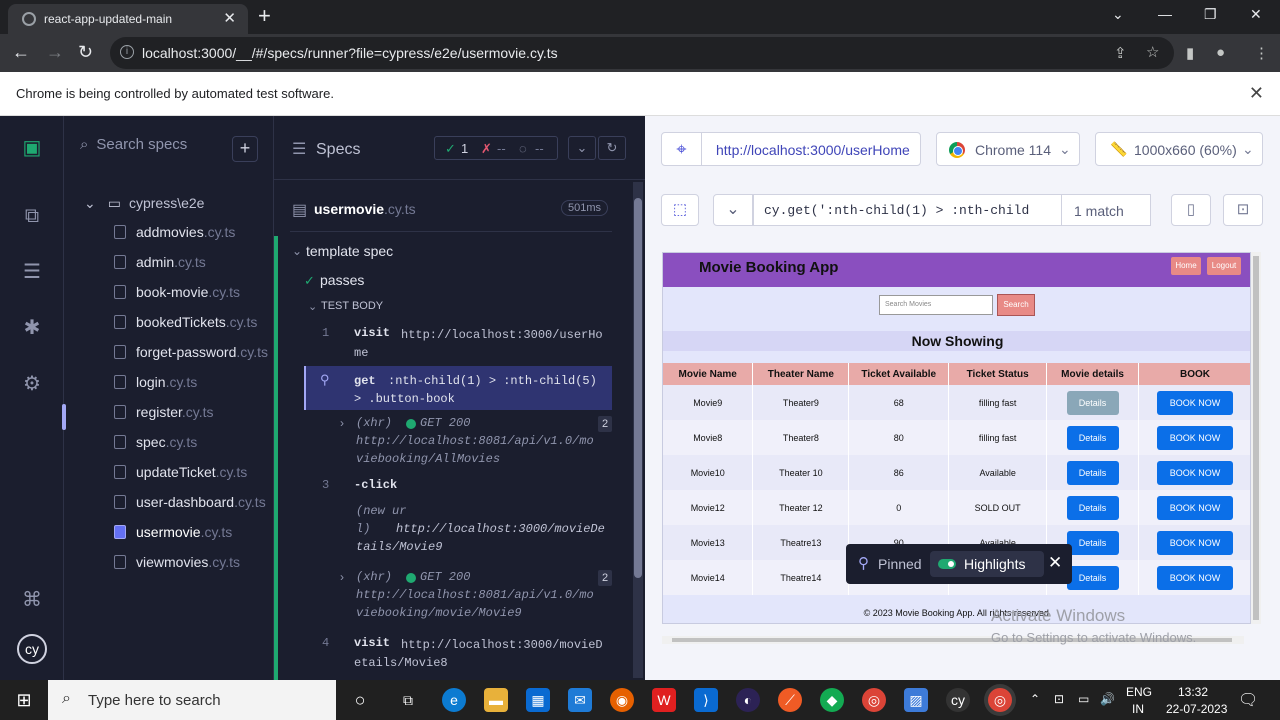  Describe the element at coordinates (1138, 709) in the screenshot. I see `region-code: IN` at that location.